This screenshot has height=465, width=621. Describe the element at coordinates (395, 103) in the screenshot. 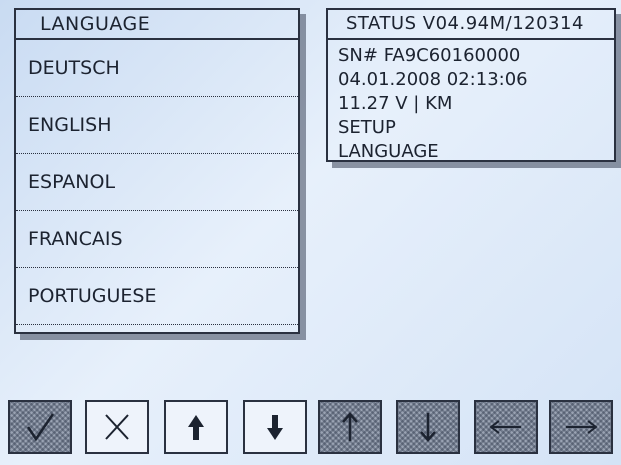

I see `voltage-unit: 11.27 V | KM` at that location.